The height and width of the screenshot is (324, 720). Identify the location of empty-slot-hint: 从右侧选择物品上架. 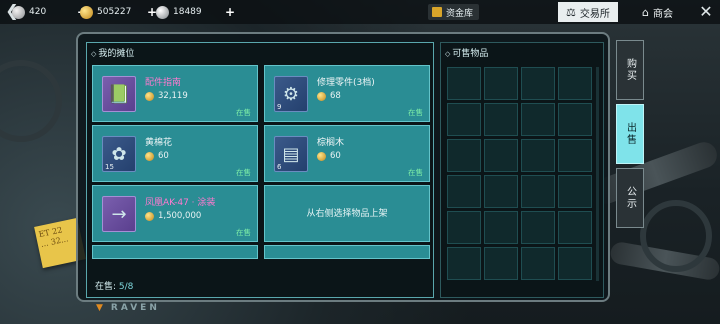
(347, 214).